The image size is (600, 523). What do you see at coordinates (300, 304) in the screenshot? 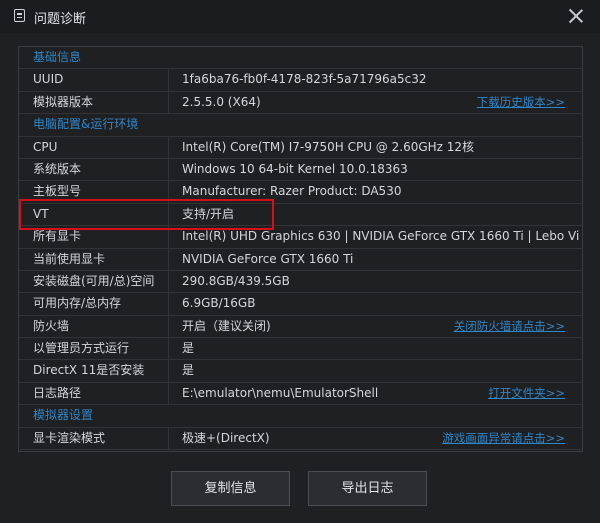
I see `table-row-memory: 可用内存/总内存 6.9GB/16GB` at bounding box center [300, 304].